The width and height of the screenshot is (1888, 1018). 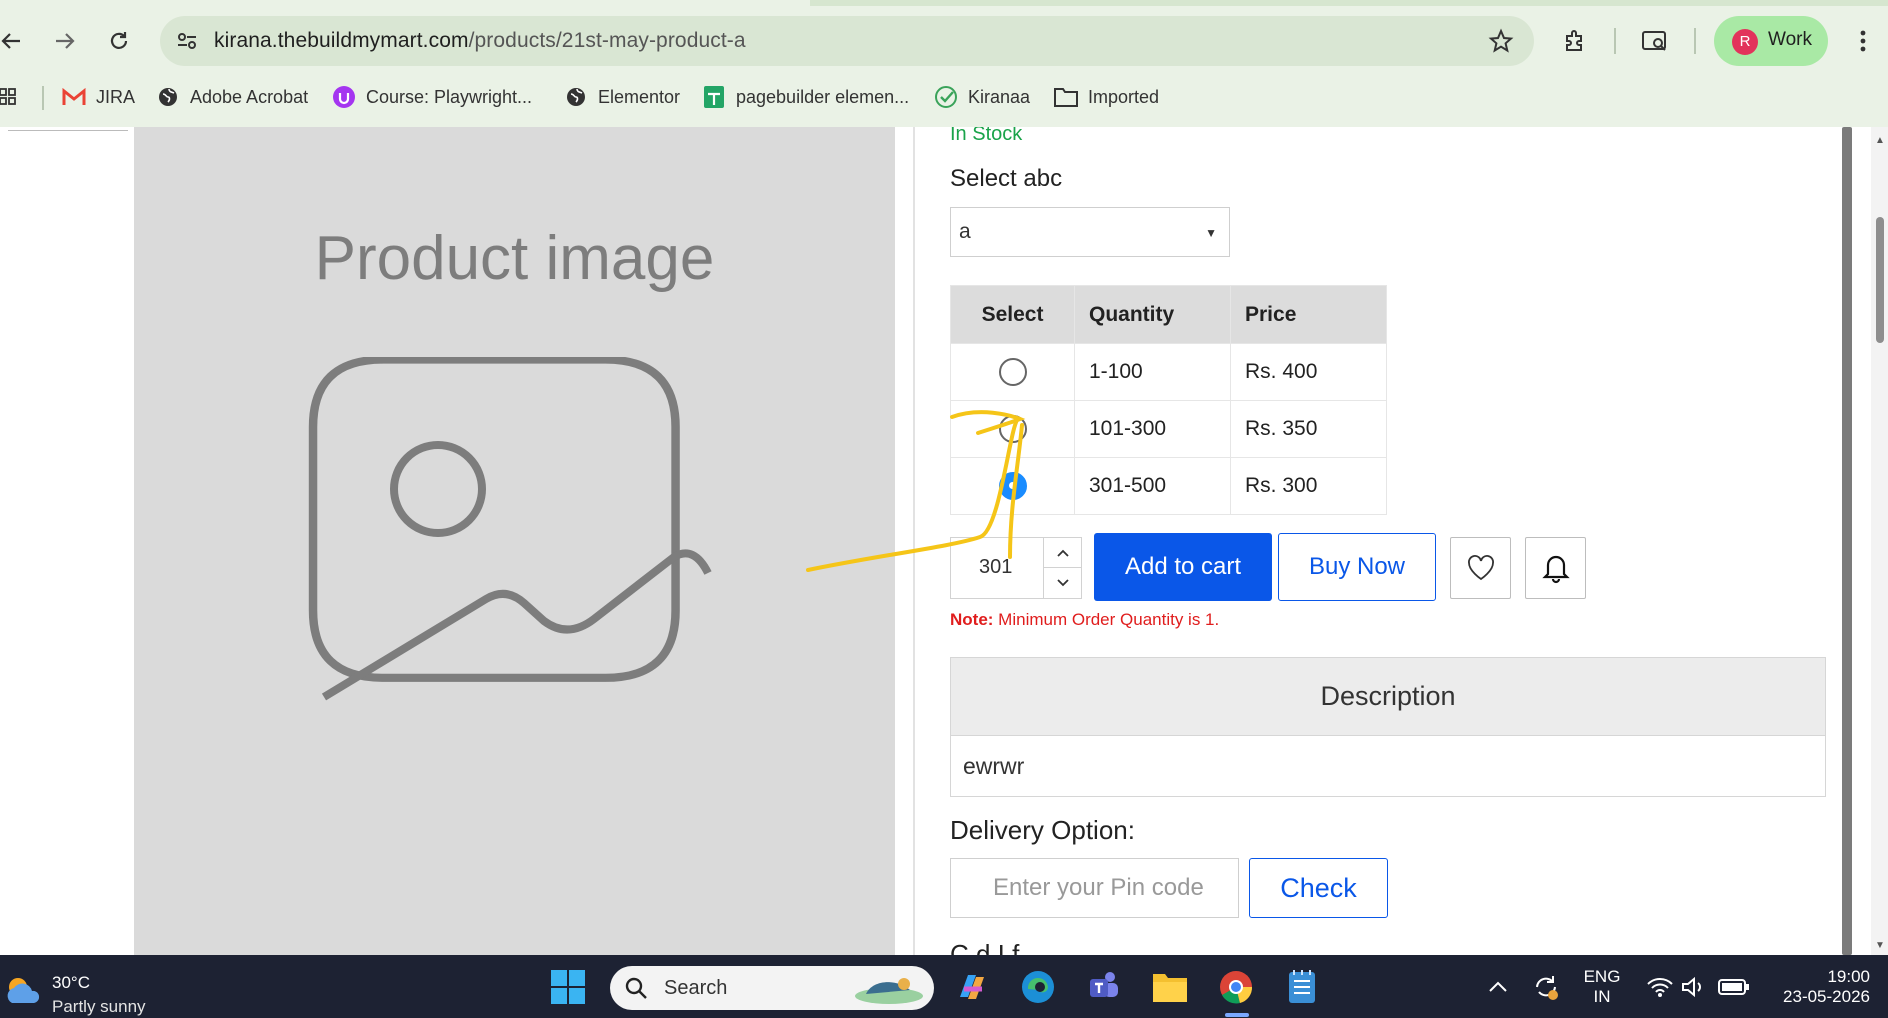 I want to click on bookmark-label: Elementor, so click(x=639, y=96).